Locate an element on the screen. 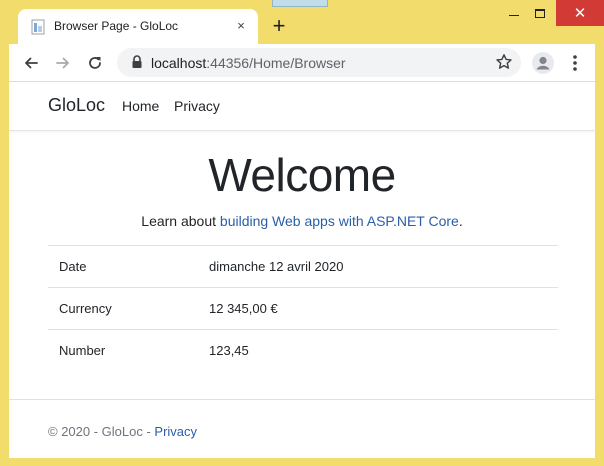 The height and width of the screenshot is (466, 604). table-row: Date dimanche 12 avril 2020 is located at coordinates (303, 266).